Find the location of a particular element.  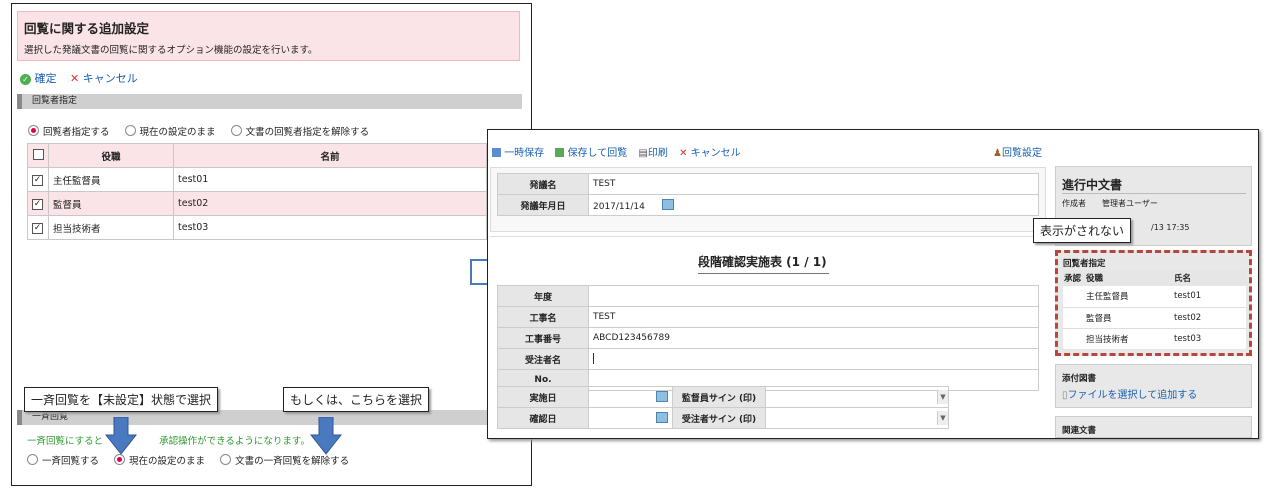

issue-date-field: 2017/11/14 is located at coordinates (813, 205).